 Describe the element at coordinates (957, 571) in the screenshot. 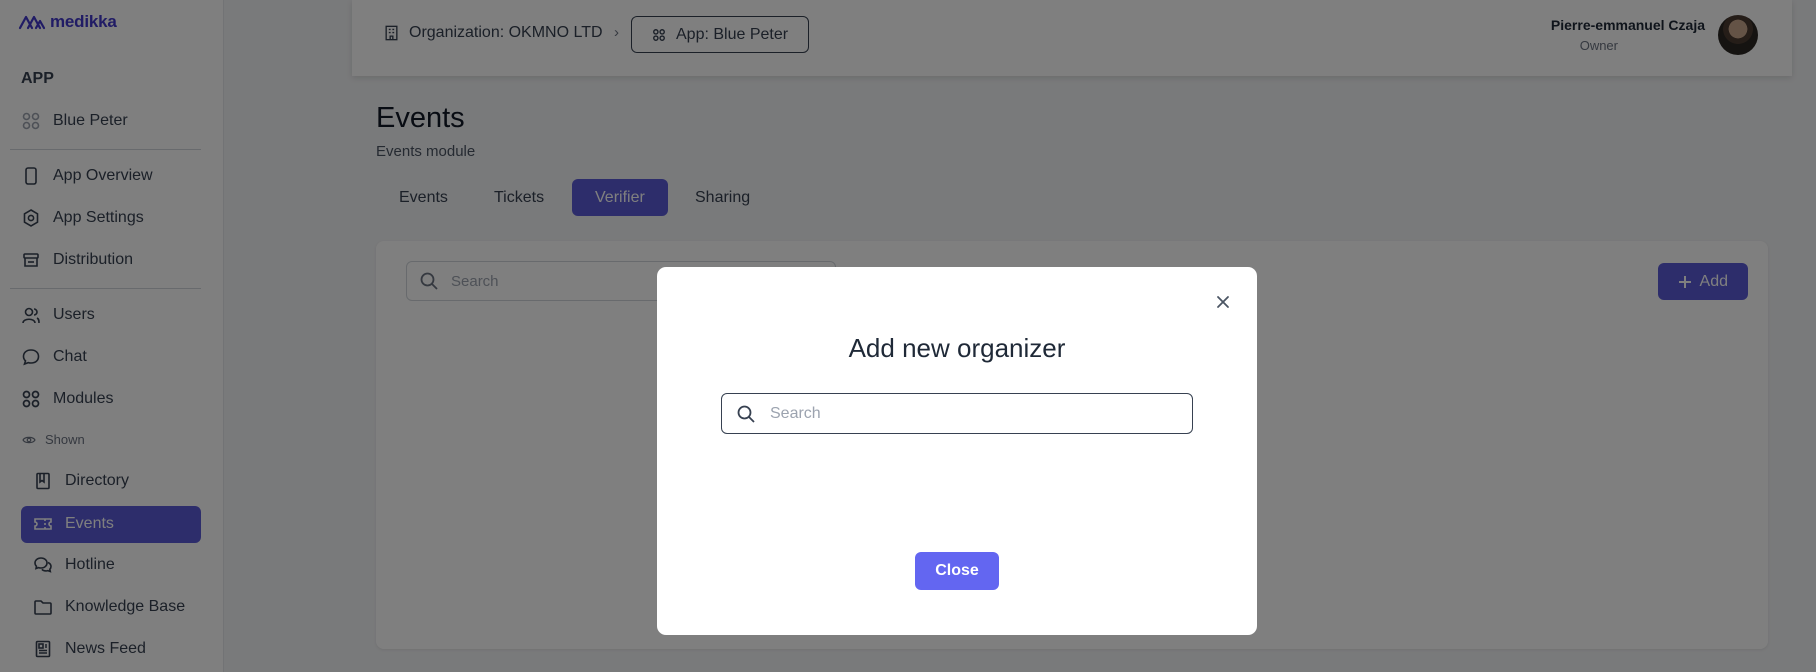

I see `close-button: Close` at that location.